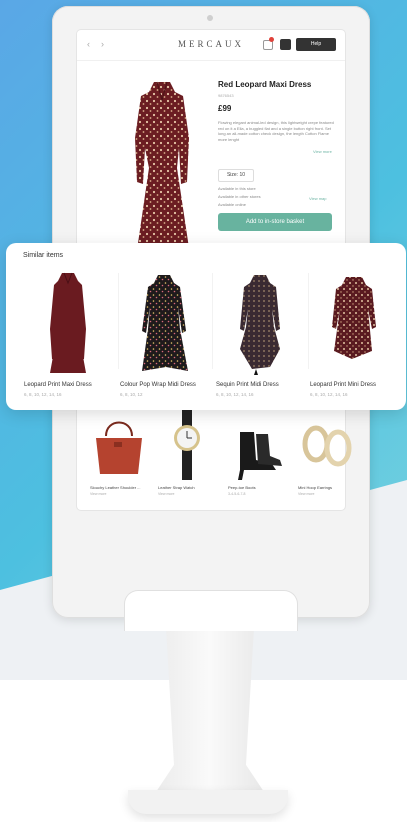 Image resolution: width=407 pixels, height=822 pixels. I want to click on similar-item-name: Sequin Print Midi Dress, so click(247, 385).